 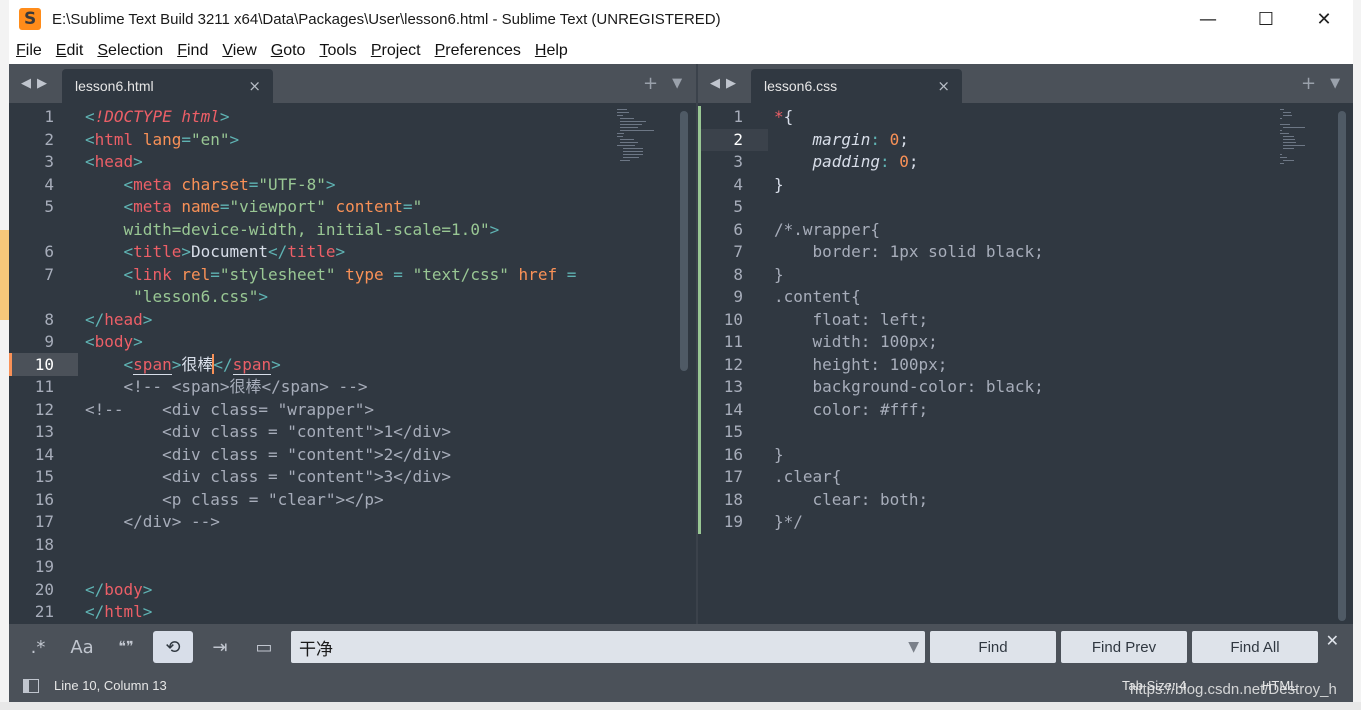 I want to click on find-prev-button: Find Prev, so click(x=1124, y=647).